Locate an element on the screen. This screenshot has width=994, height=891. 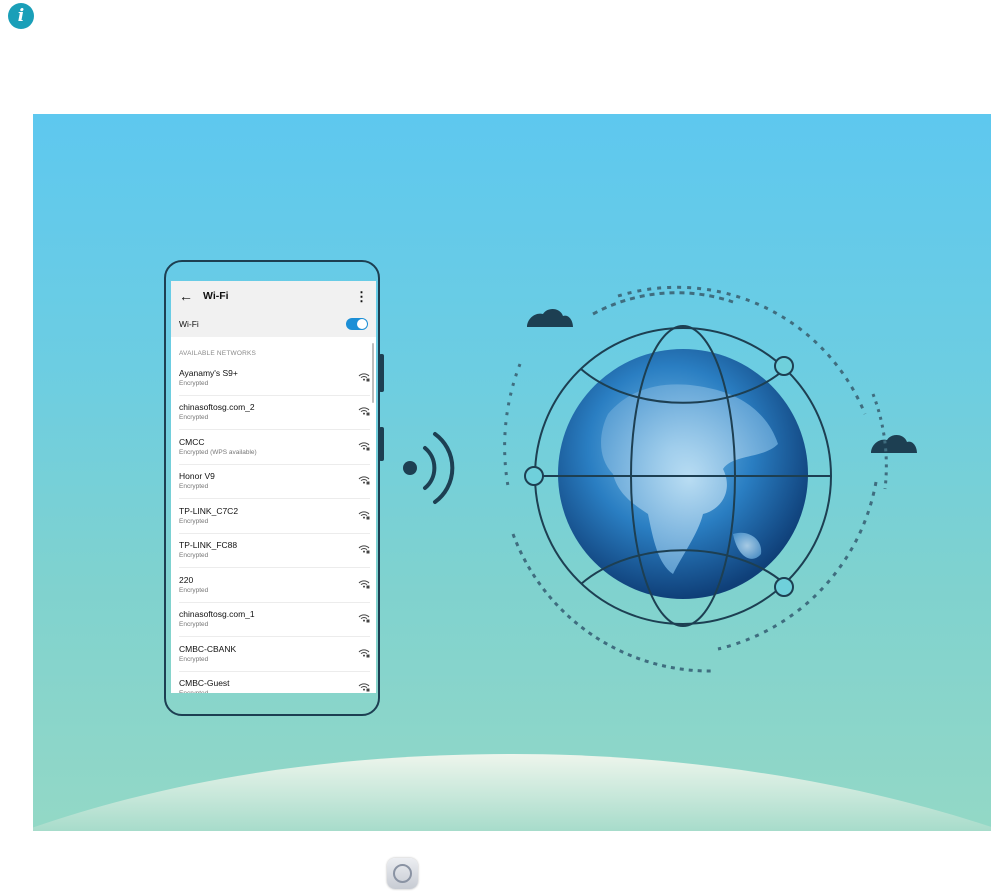
network-item: 220 Encrypted is located at coordinates (274, 585).